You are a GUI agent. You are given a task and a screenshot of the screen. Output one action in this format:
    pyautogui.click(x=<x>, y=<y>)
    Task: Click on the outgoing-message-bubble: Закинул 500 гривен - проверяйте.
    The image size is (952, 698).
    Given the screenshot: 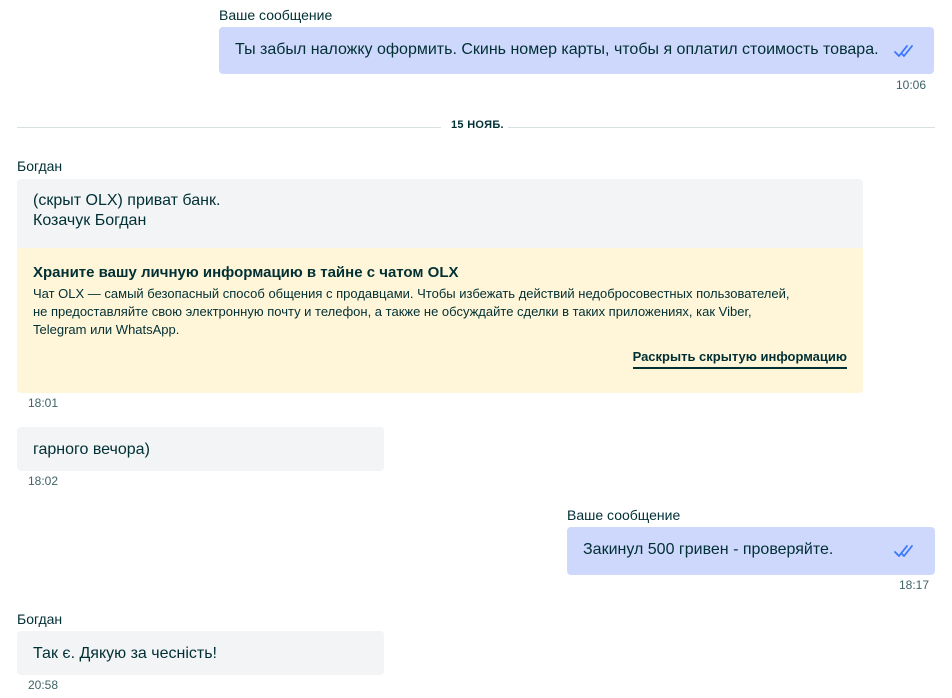 What is the action you would take?
    pyautogui.click(x=751, y=551)
    